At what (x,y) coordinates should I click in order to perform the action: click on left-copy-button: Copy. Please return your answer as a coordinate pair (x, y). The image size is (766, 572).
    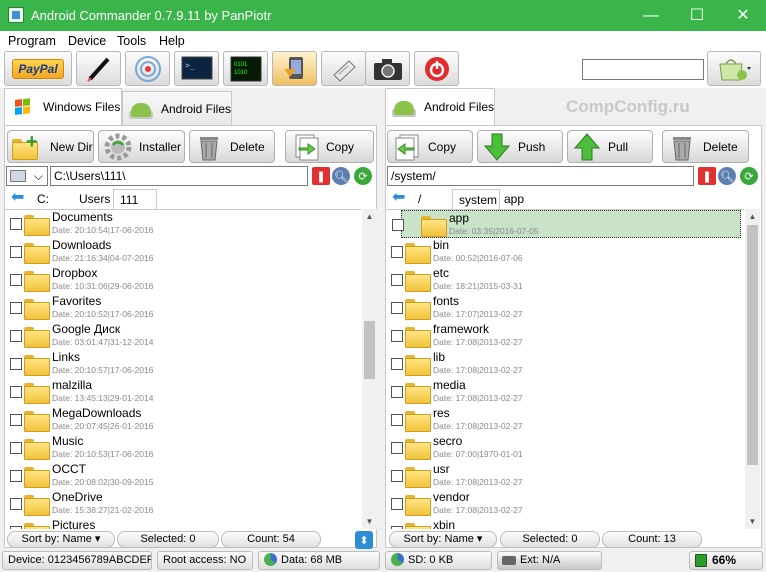
    Looking at the image, I should click on (329, 146).